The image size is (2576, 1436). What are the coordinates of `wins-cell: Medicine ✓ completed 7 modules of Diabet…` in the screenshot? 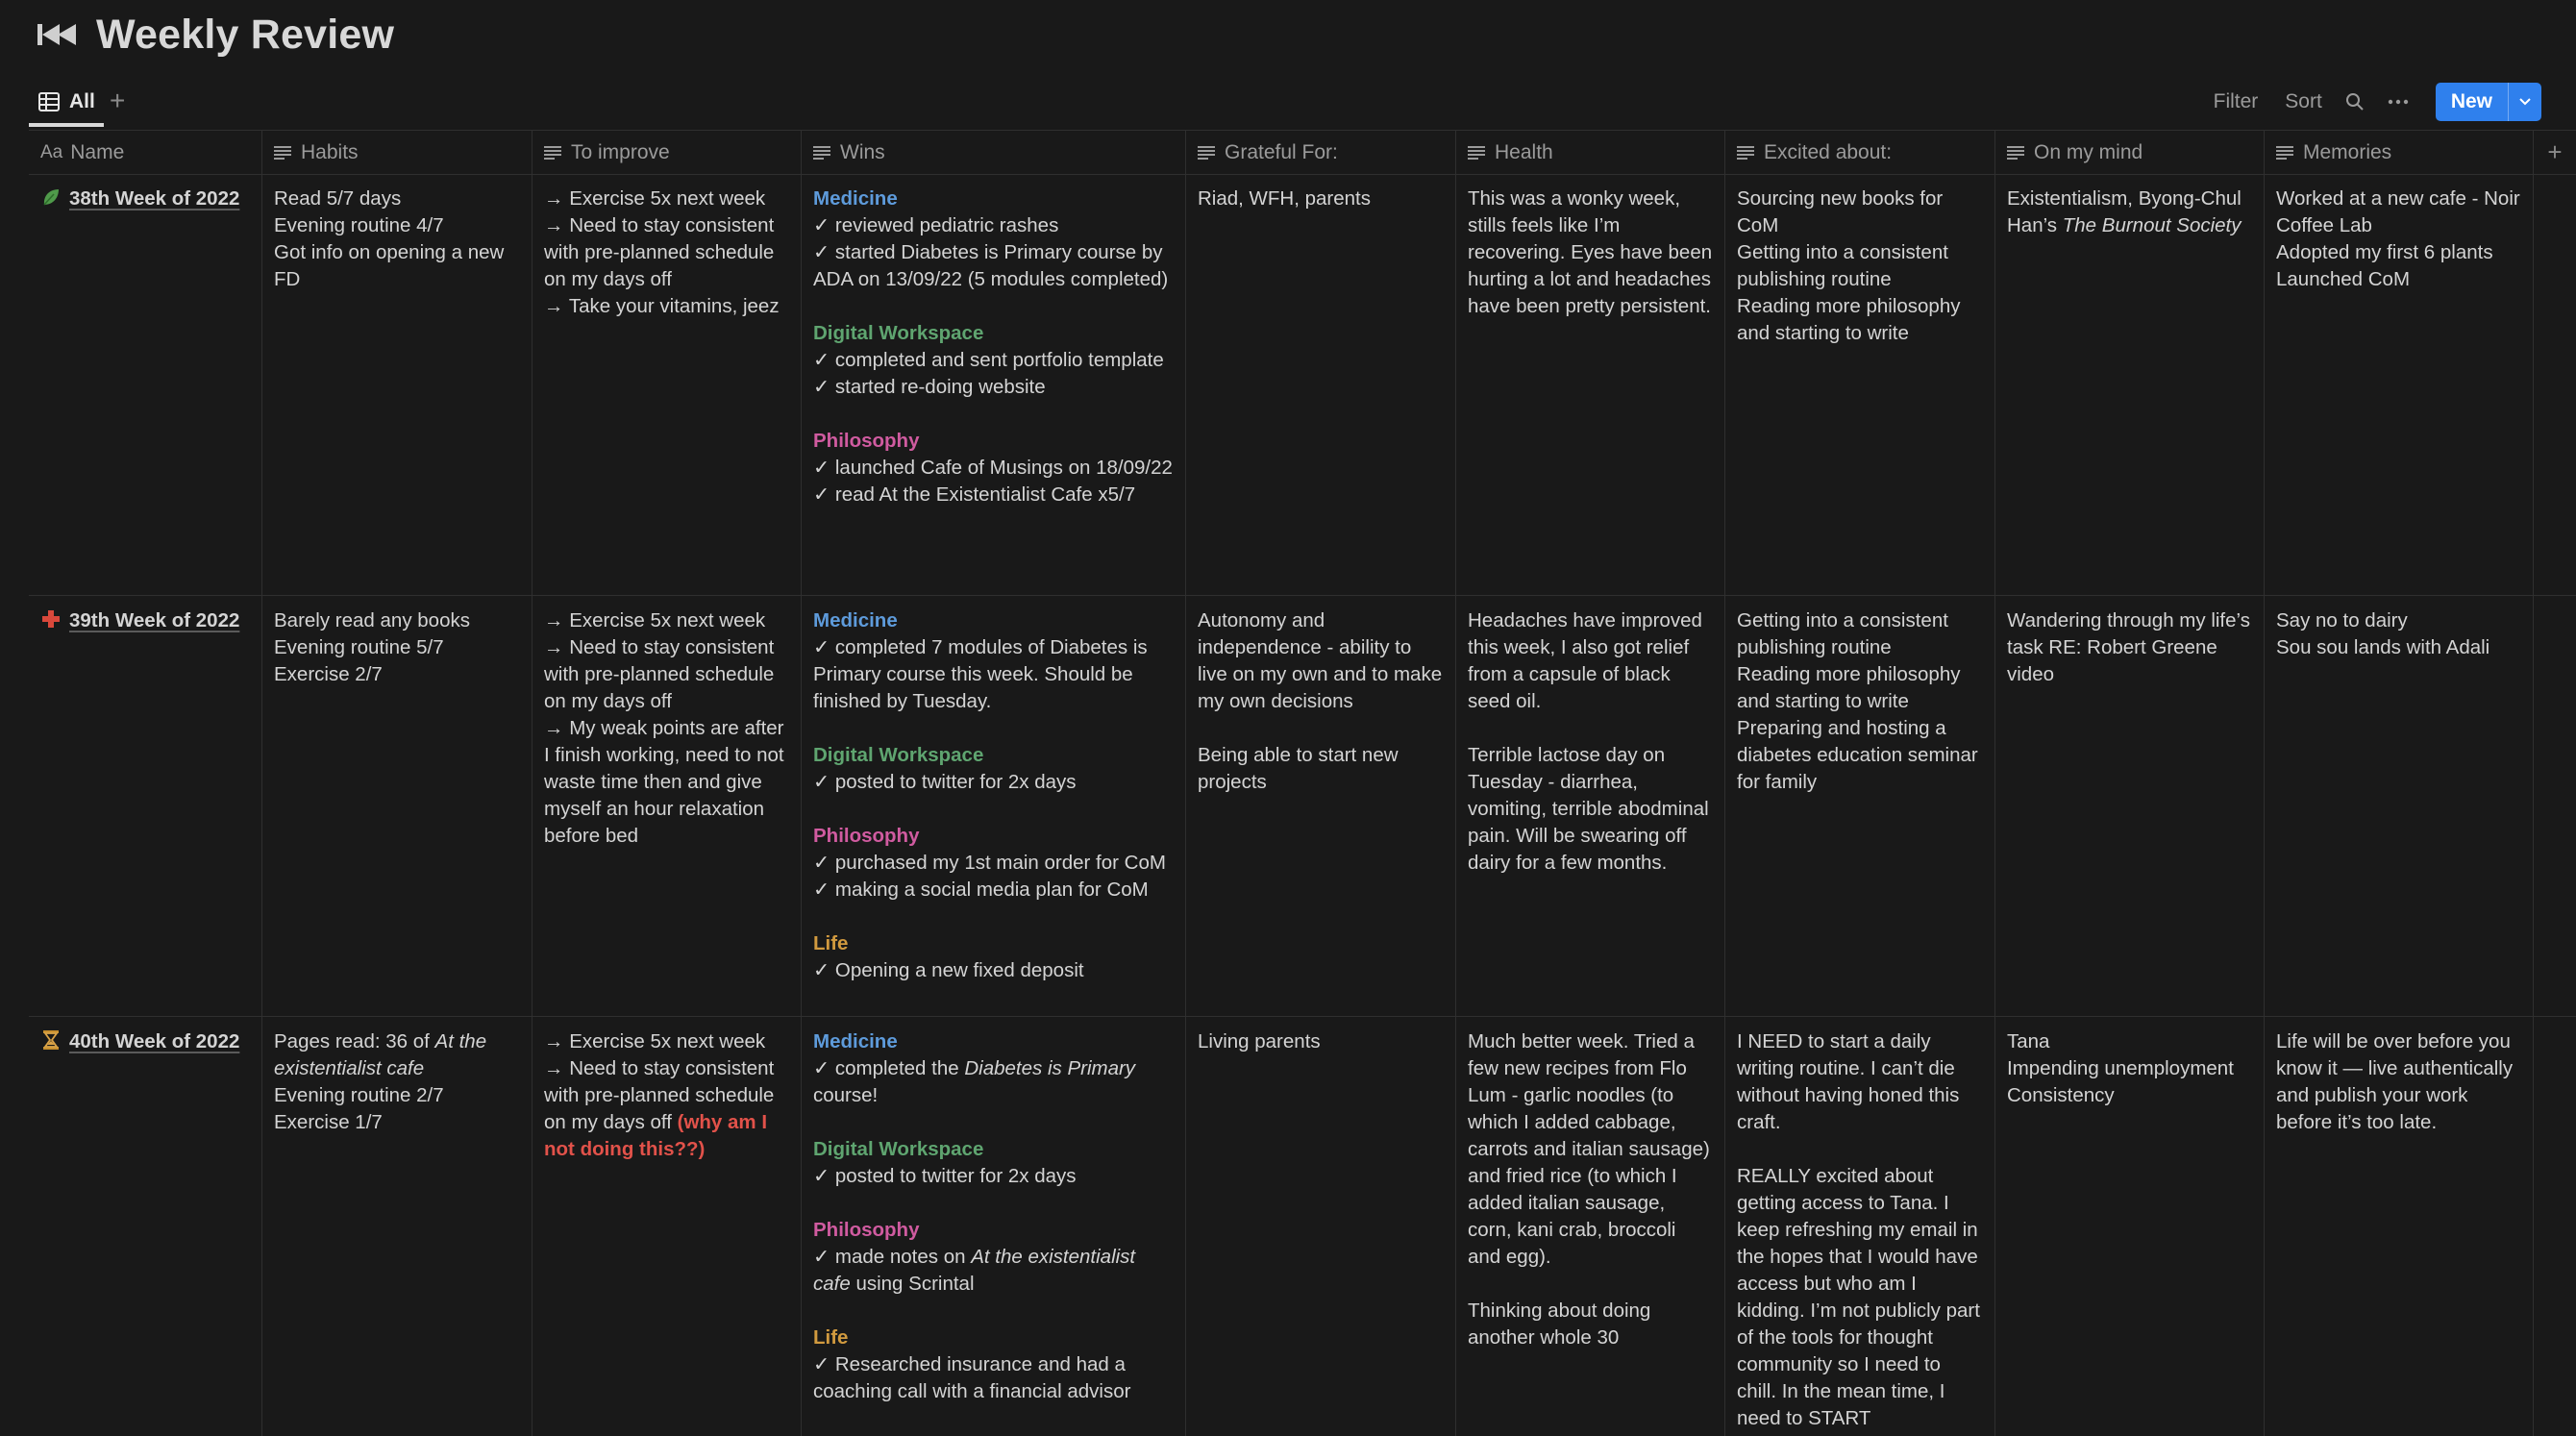 It's located at (994, 806).